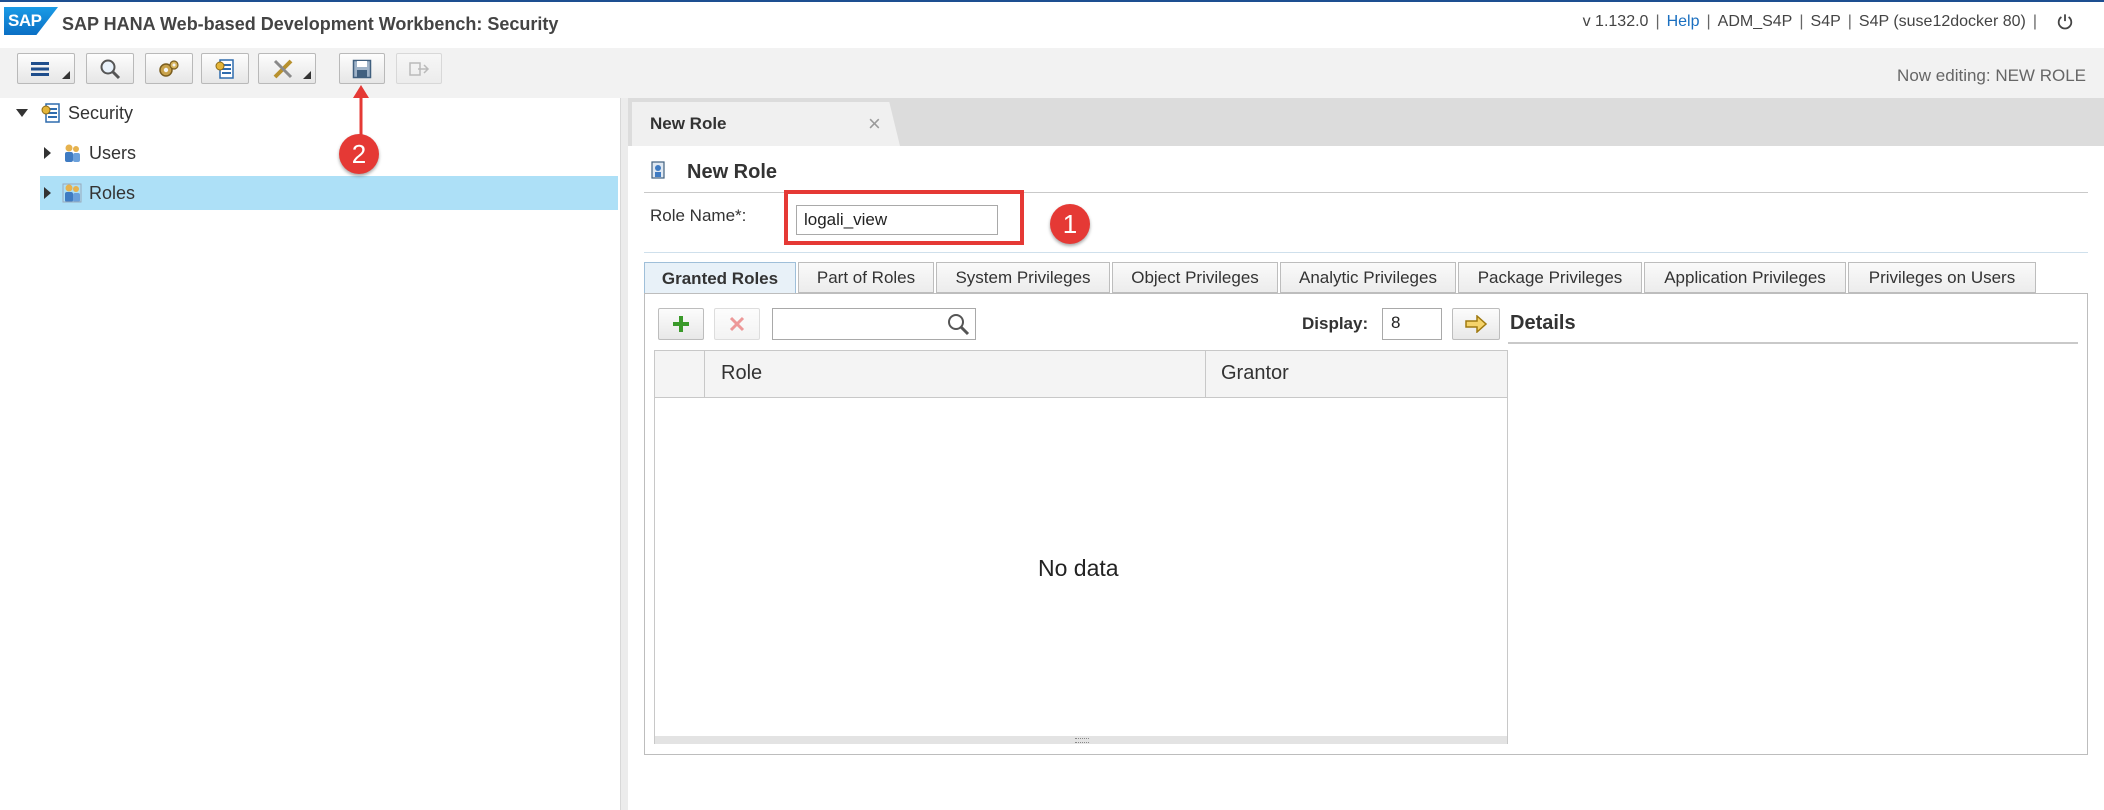 This screenshot has width=2104, height=810. I want to click on add-button, so click(681, 324).